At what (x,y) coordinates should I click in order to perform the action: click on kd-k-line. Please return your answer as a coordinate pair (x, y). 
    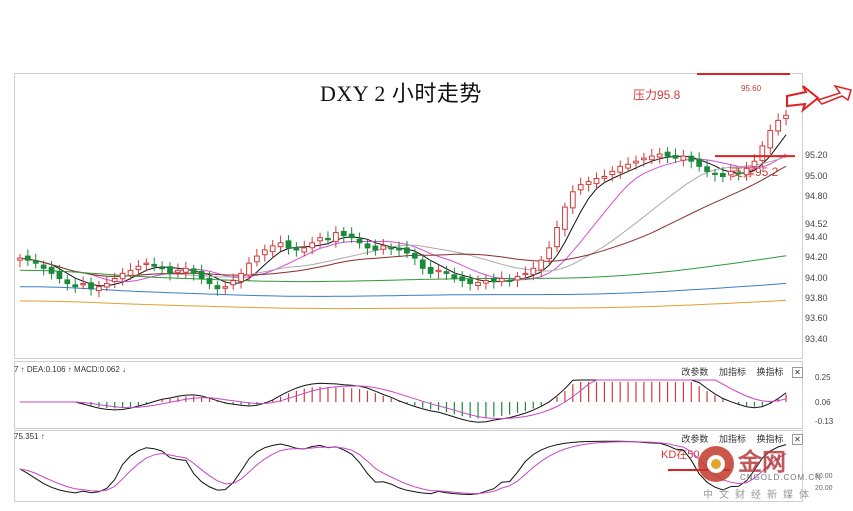
    Looking at the image, I should click on (403, 468).